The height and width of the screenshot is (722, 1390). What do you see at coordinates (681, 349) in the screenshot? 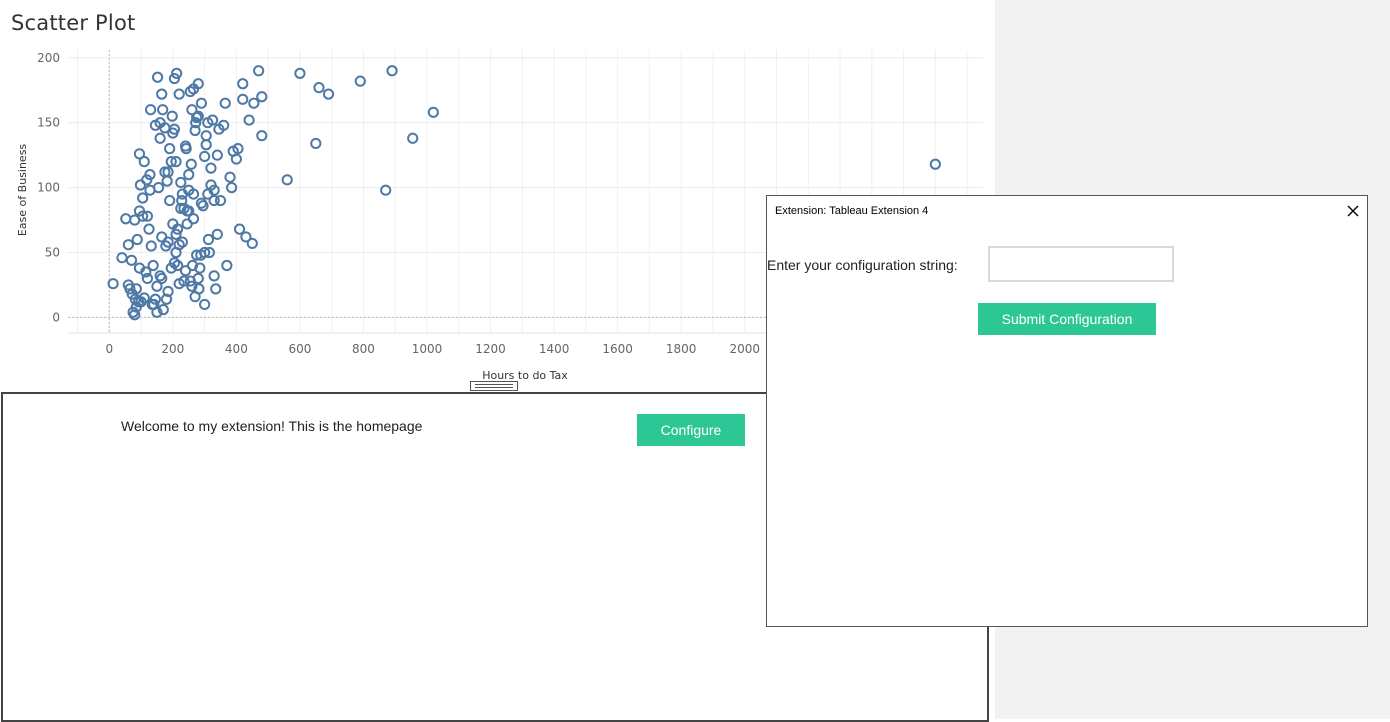
I see `x-tick-label: 1800` at bounding box center [681, 349].